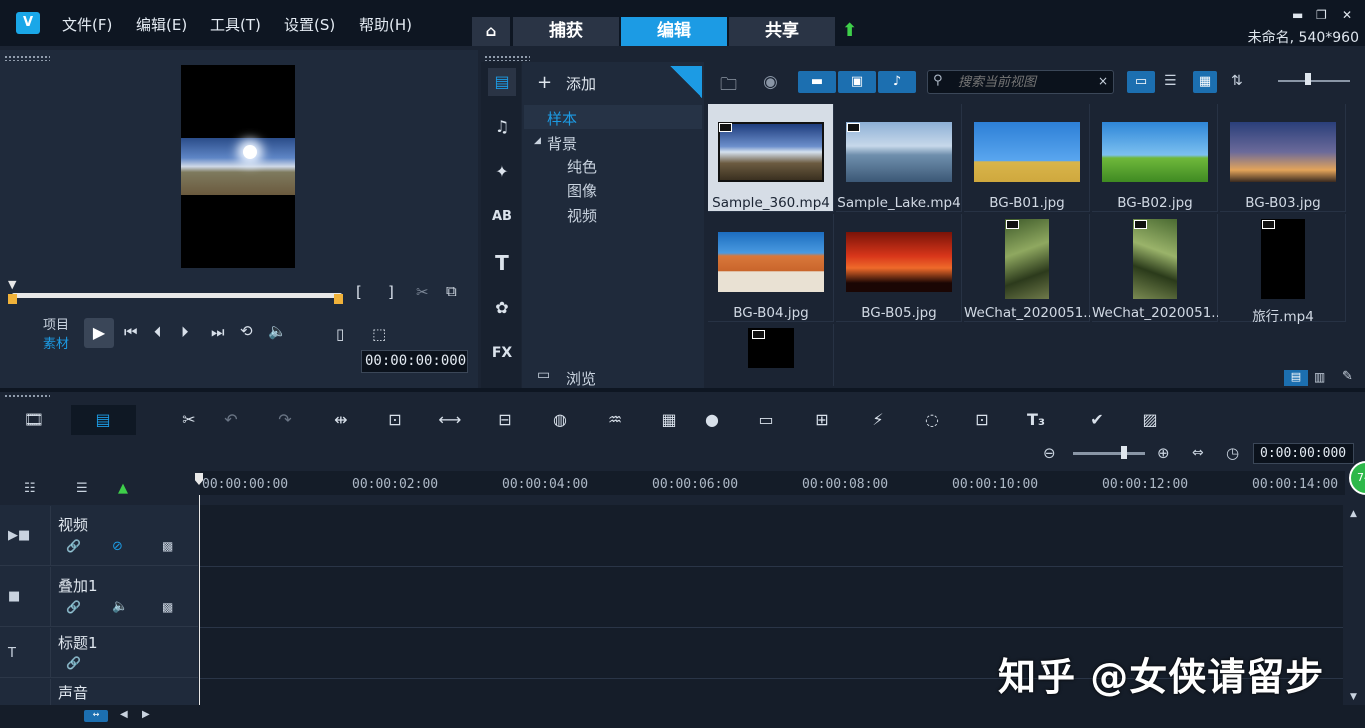 This screenshot has height=728, width=1365. Describe the element at coordinates (1319, 377) in the screenshot. I see `library-dual-icon: ▥` at that location.